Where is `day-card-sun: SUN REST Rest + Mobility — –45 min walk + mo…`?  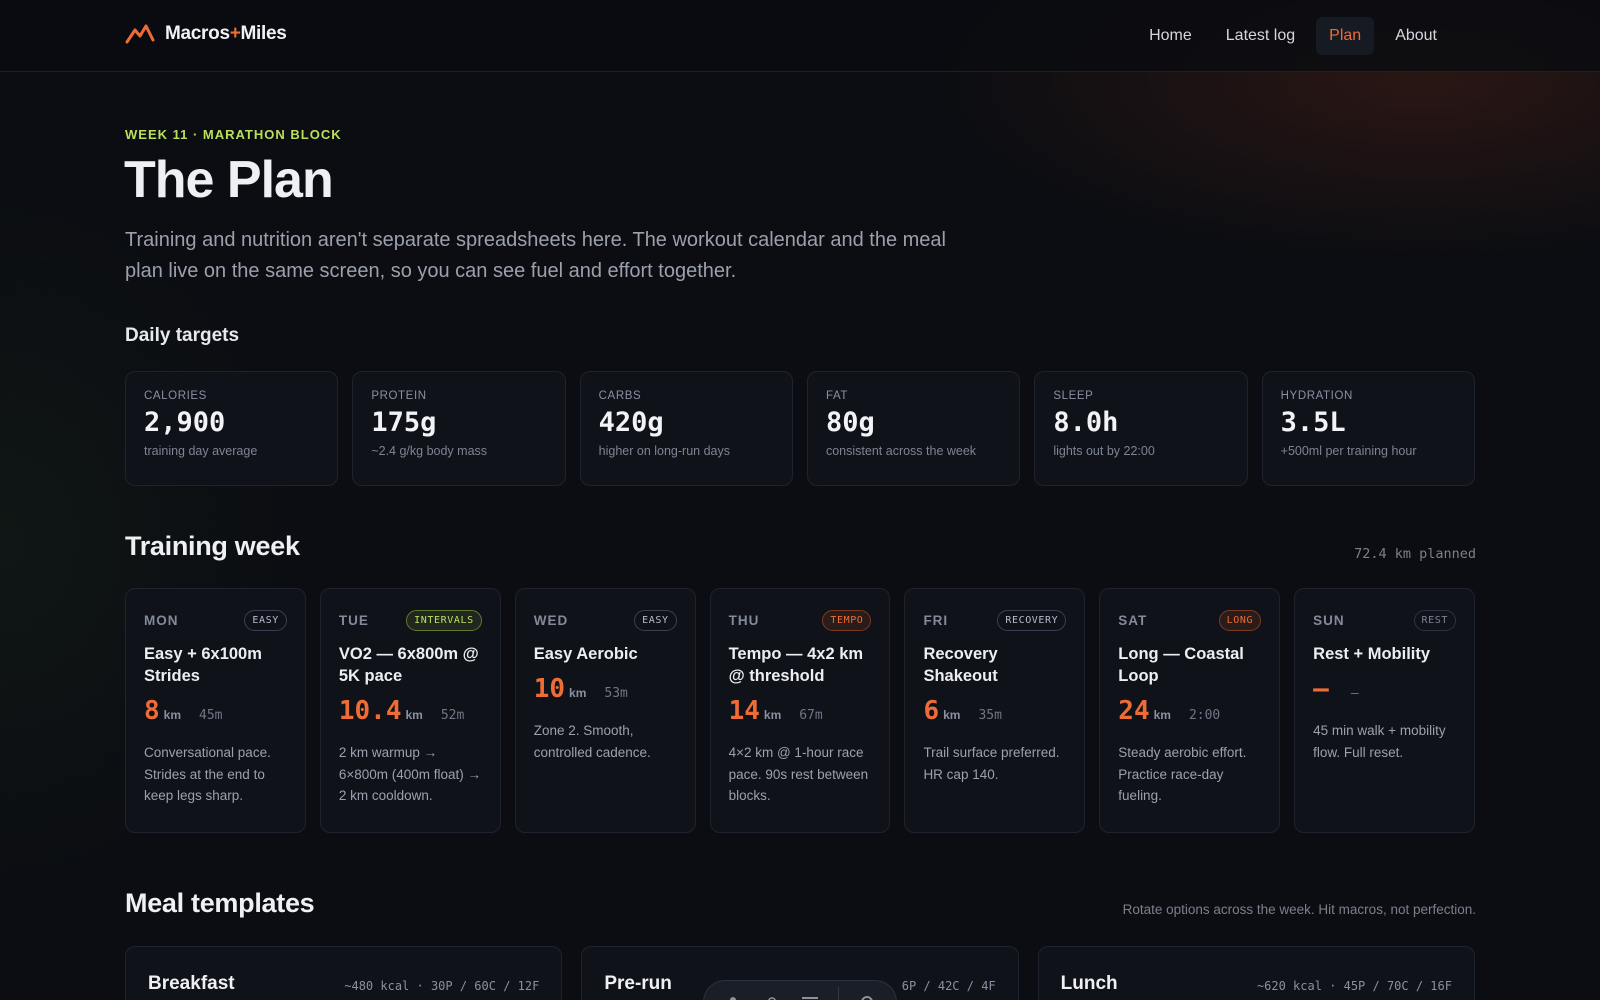
day-card-sun: SUN REST Rest + Mobility — –45 min walk + mo… is located at coordinates (1385, 710).